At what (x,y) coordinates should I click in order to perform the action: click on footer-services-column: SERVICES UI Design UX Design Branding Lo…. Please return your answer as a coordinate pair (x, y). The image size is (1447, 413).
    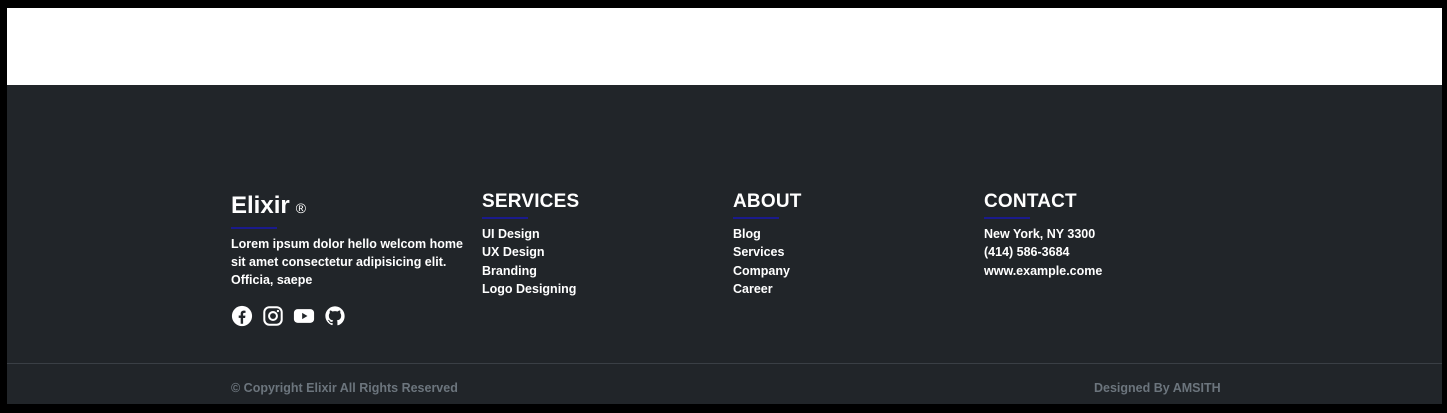
    Looking at the image, I should click on (530, 244).